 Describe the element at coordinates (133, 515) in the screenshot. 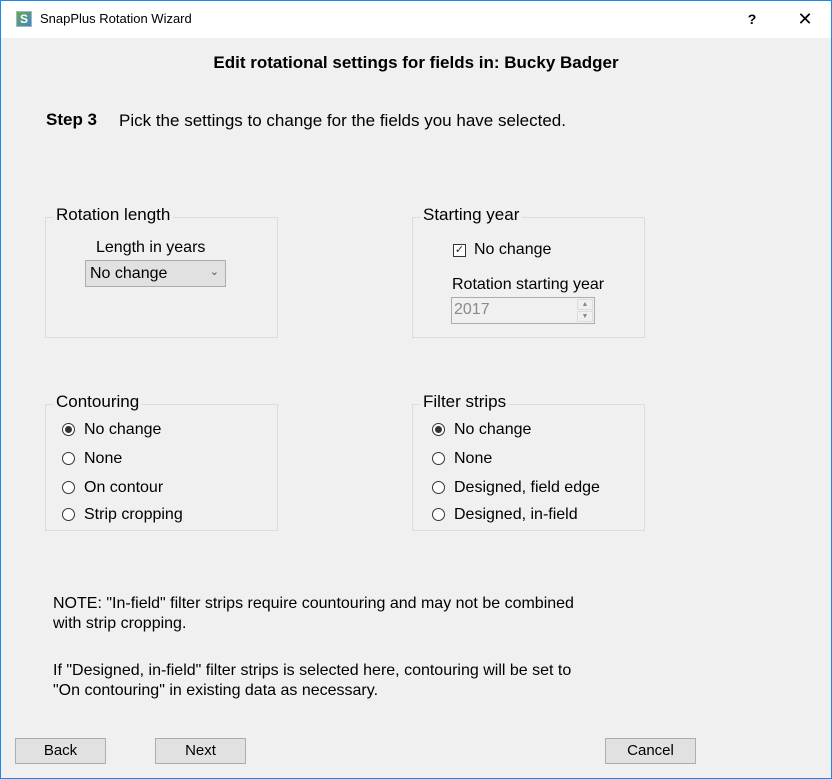

I see `contouring-option-label: Strip cropping` at that location.